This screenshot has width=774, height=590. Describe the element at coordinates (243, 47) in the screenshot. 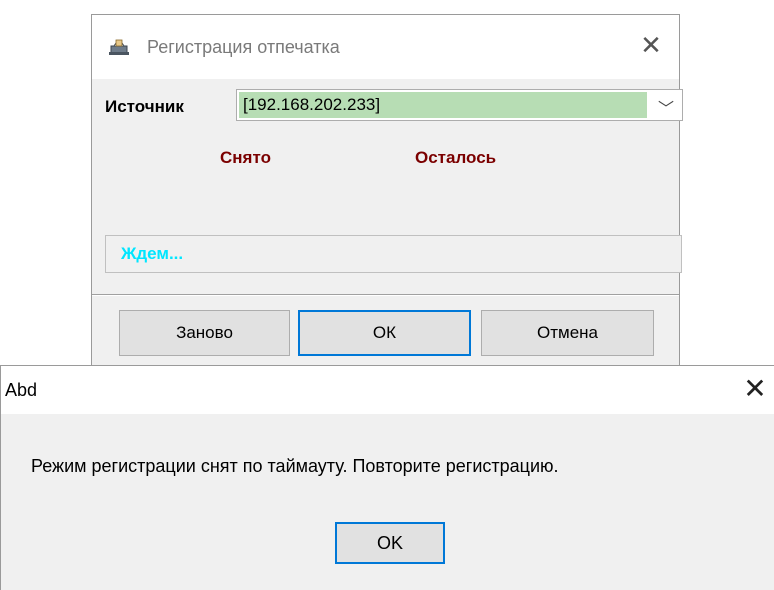

I see `registration-window-title: Регистрация отпечатка` at that location.